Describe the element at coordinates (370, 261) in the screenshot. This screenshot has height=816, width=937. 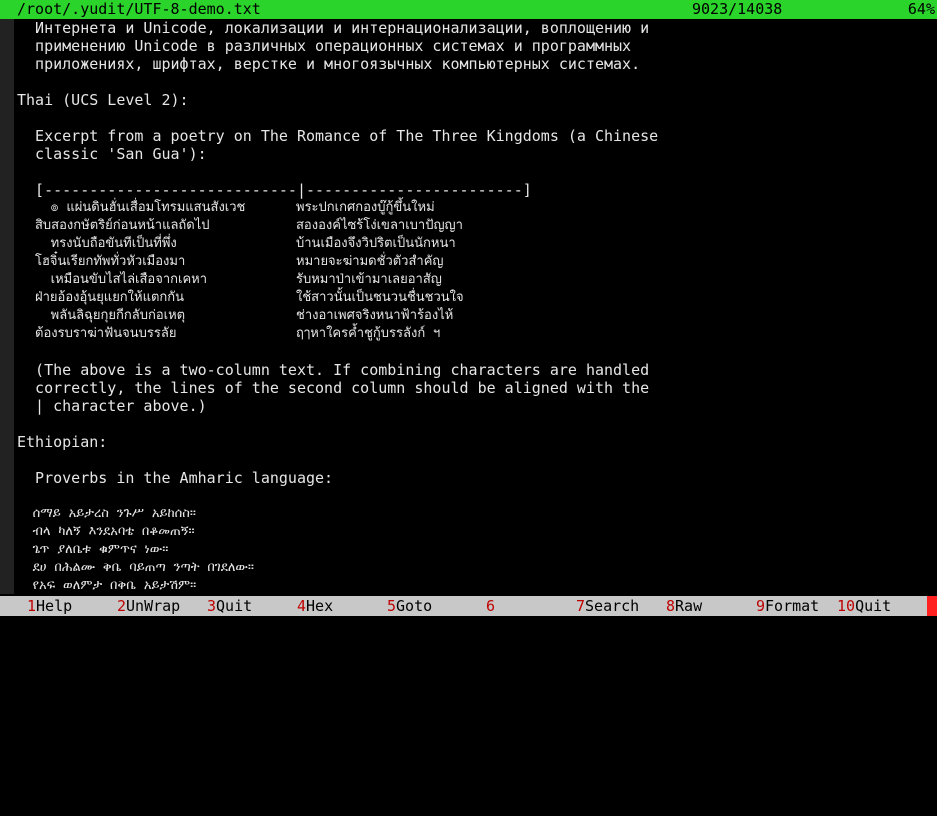
I see `thai-col-right: หมายจะฆ่ามดชั่วตัวสำคัญ` at that location.